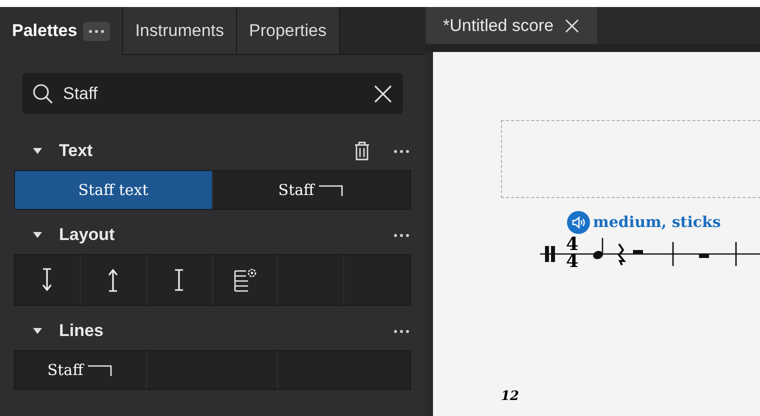 The image size is (760, 416). What do you see at coordinates (180, 31) in the screenshot?
I see `panel-tab: Instruments` at bounding box center [180, 31].